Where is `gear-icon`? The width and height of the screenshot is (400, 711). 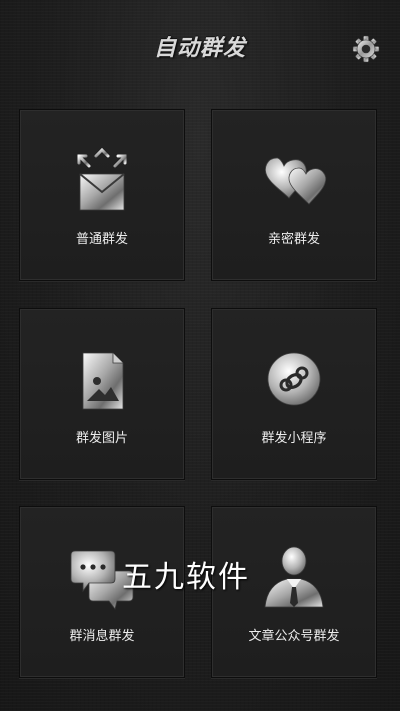 gear-icon is located at coordinates (366, 49).